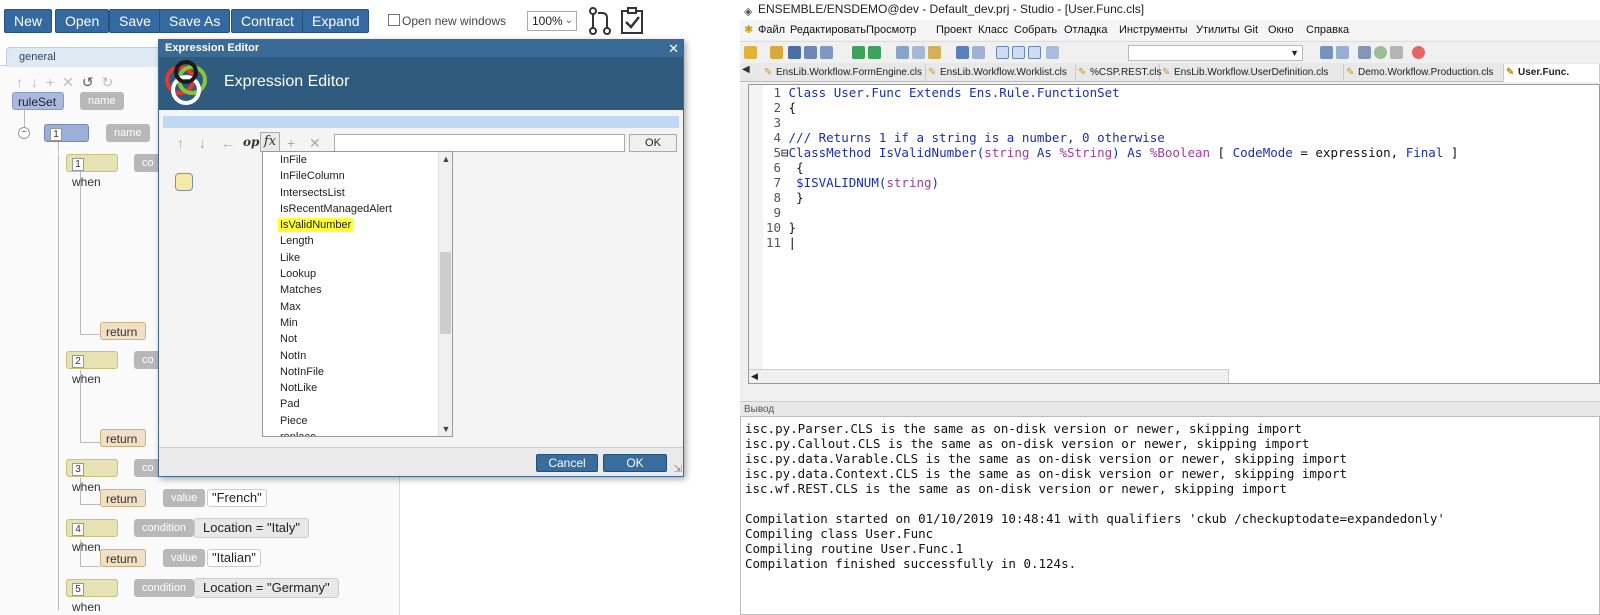 This screenshot has width=1600, height=615. What do you see at coordinates (1153, 30) in the screenshot?
I see `menu-tools: Инструменты` at bounding box center [1153, 30].